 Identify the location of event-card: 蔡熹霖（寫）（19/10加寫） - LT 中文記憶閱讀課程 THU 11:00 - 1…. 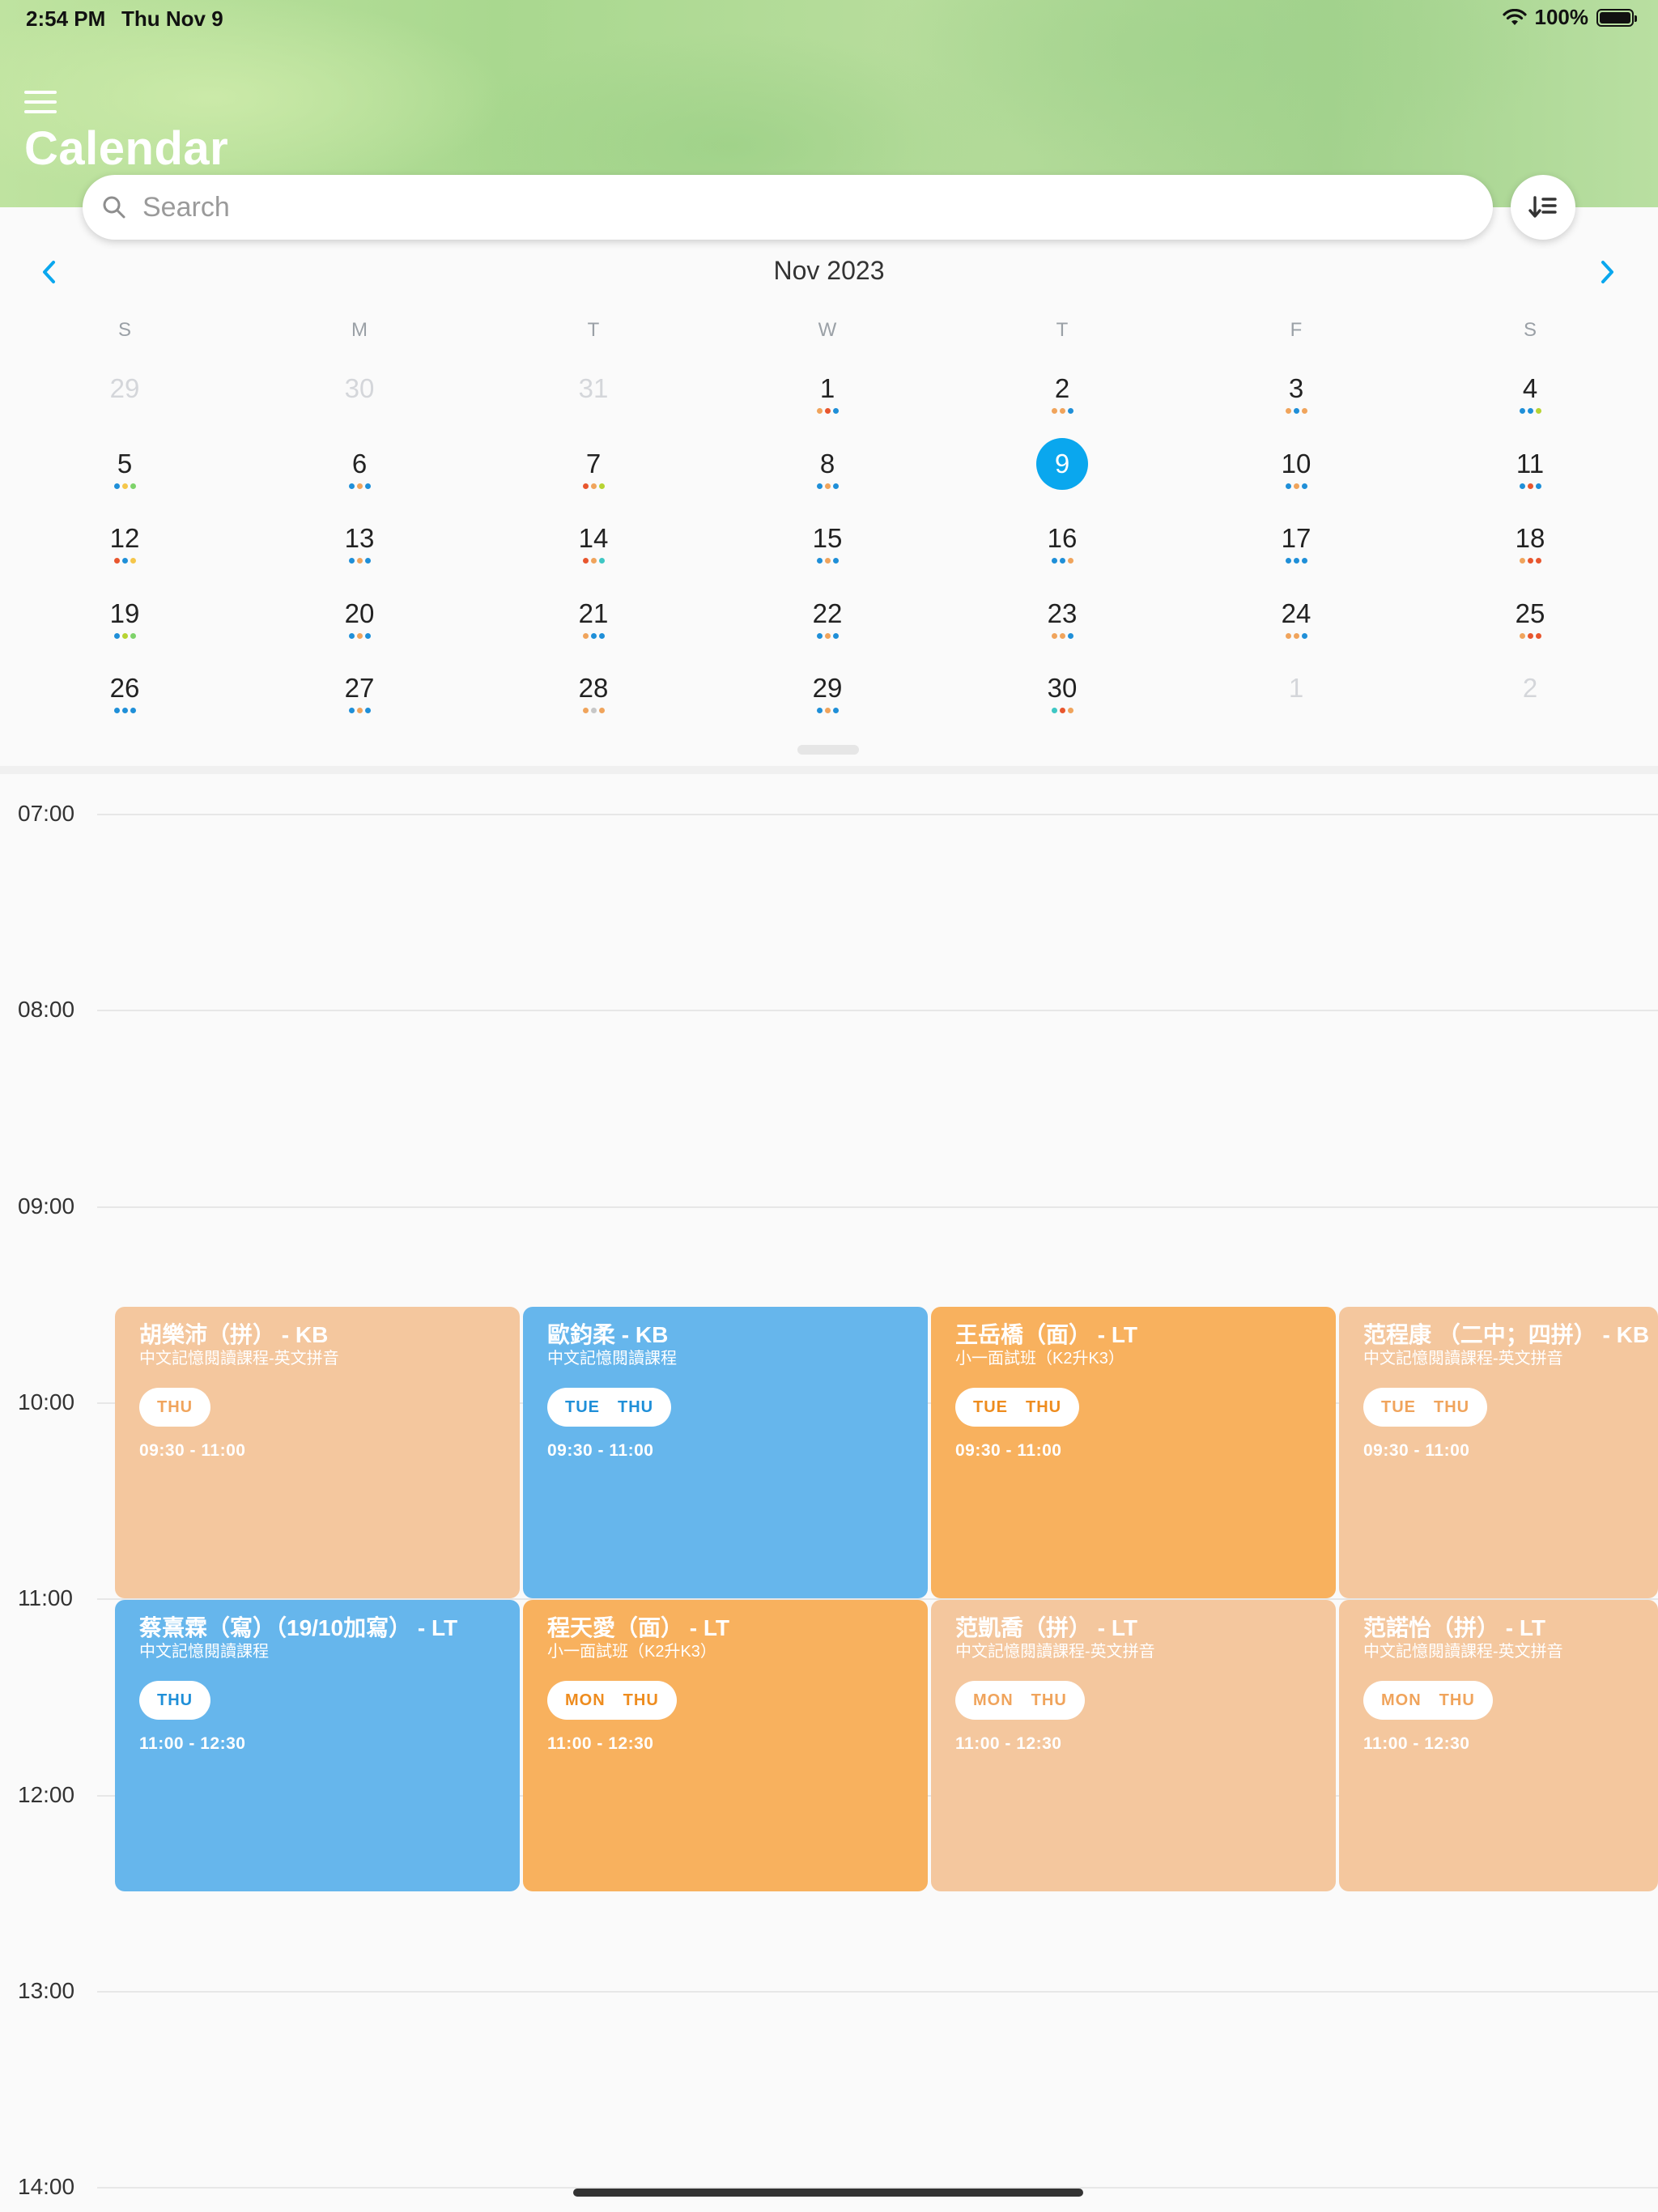
(317, 1746).